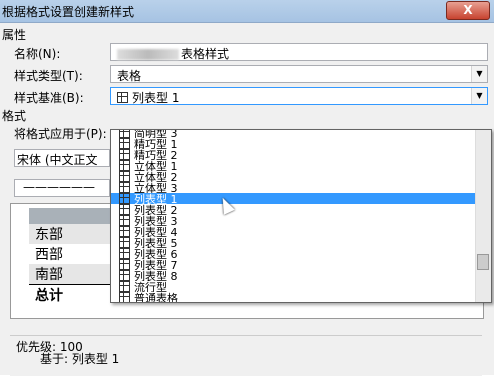 The image size is (494, 376). What do you see at coordinates (296, 154) in the screenshot?
I see `list-item: 精巧型 2` at bounding box center [296, 154].